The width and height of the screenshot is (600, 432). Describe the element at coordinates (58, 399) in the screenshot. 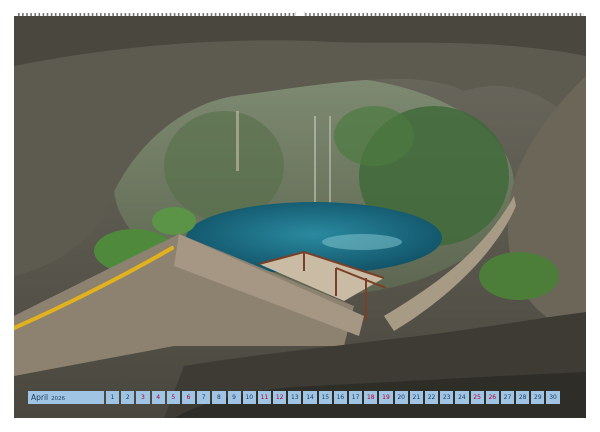

I see `calendar-year-label: 2026` at that location.